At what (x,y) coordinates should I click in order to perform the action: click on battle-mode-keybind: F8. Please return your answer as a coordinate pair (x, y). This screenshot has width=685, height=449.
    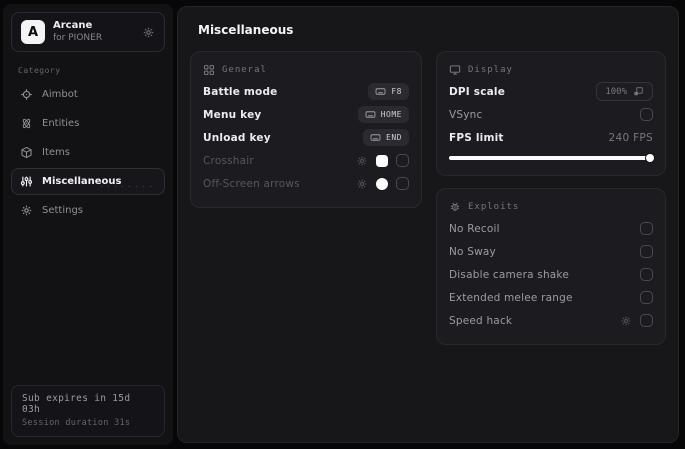
    Looking at the image, I should click on (388, 91).